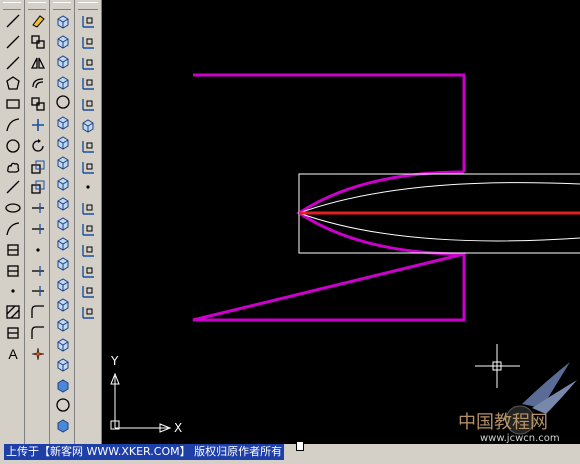 The image size is (580, 464). What do you see at coordinates (13, 104) in the screenshot?
I see `rectangle-button` at bounding box center [13, 104].